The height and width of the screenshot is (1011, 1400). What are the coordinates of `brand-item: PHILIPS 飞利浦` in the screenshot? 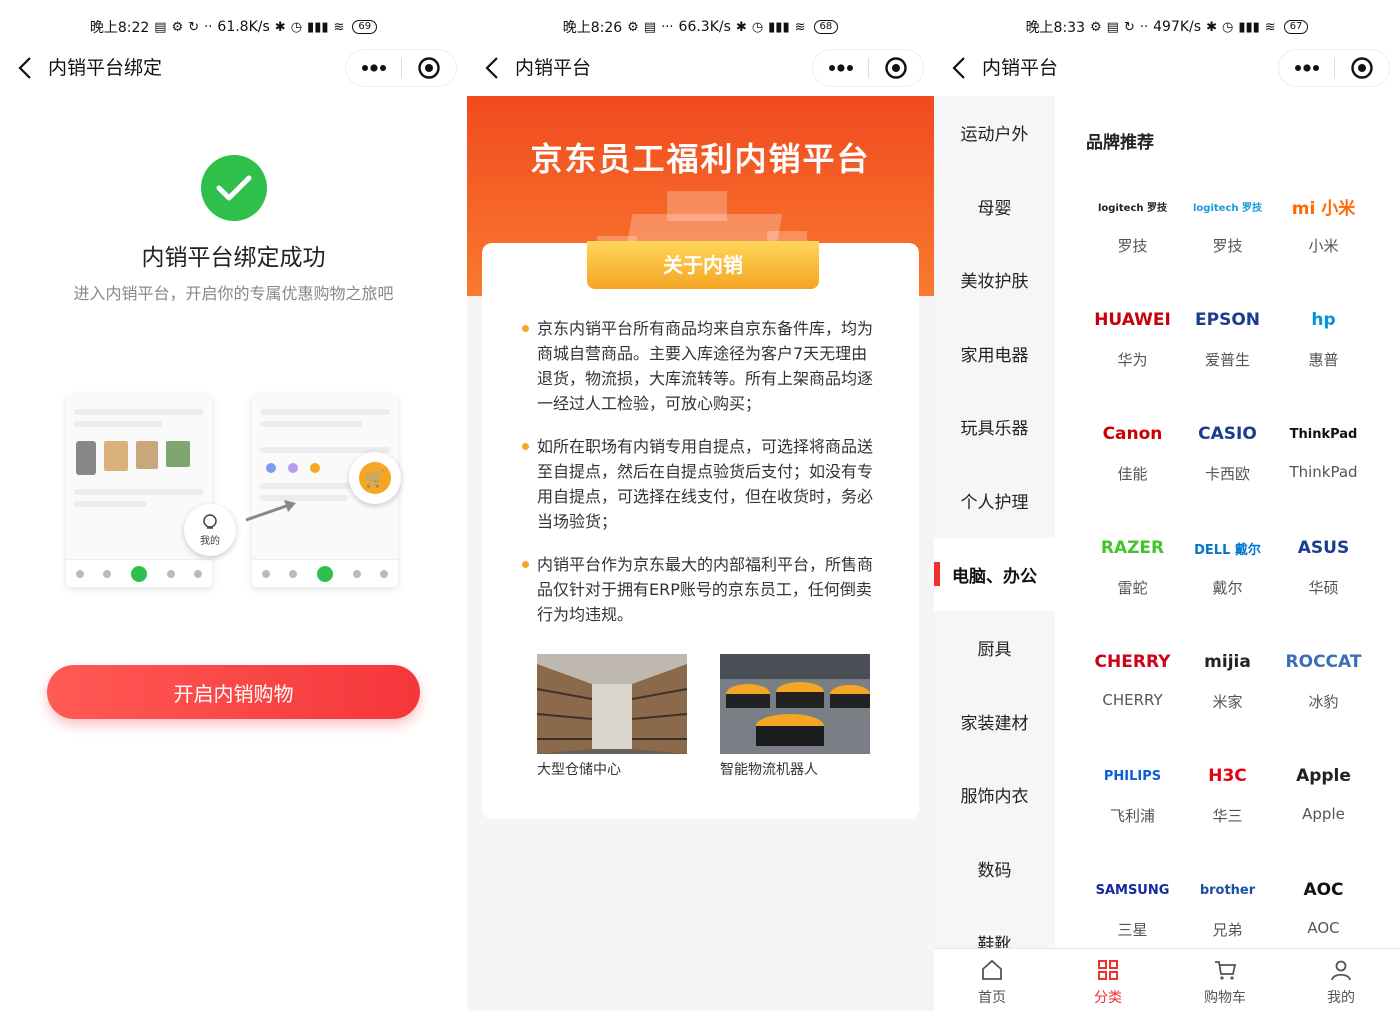 It's located at (1132, 813).